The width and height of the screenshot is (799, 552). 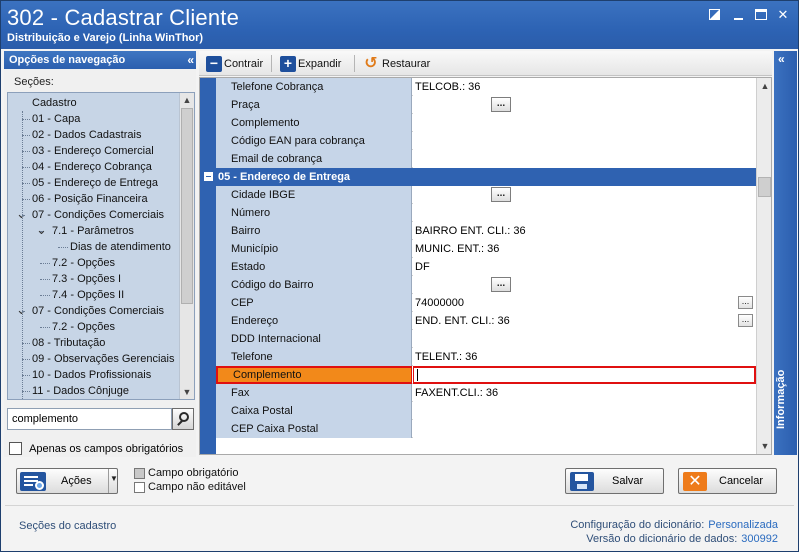 What do you see at coordinates (781, 59) in the screenshot?
I see `expand-info-panel-icon: «` at bounding box center [781, 59].